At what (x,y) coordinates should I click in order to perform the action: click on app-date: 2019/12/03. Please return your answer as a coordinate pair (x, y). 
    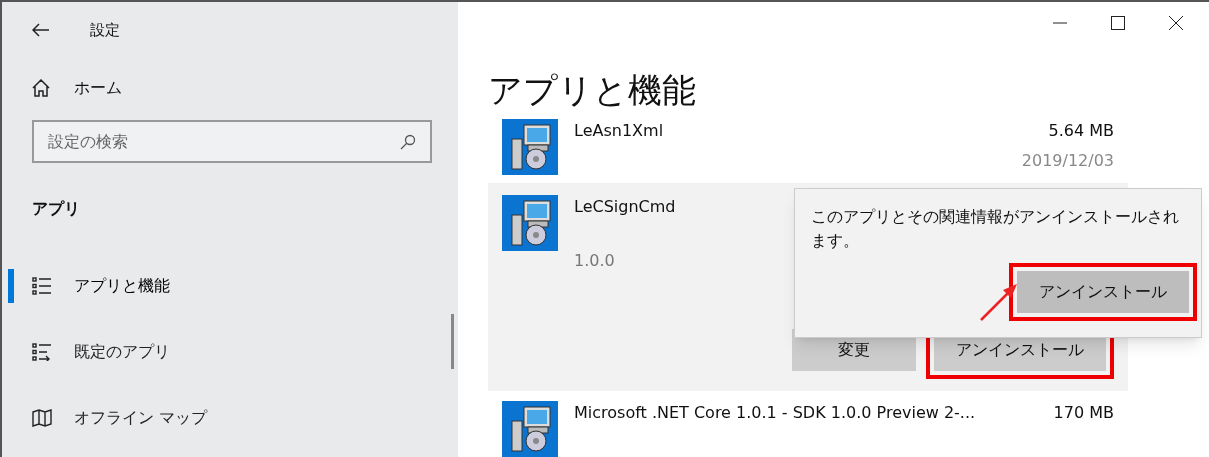
    Looking at the image, I should click on (1067, 161).